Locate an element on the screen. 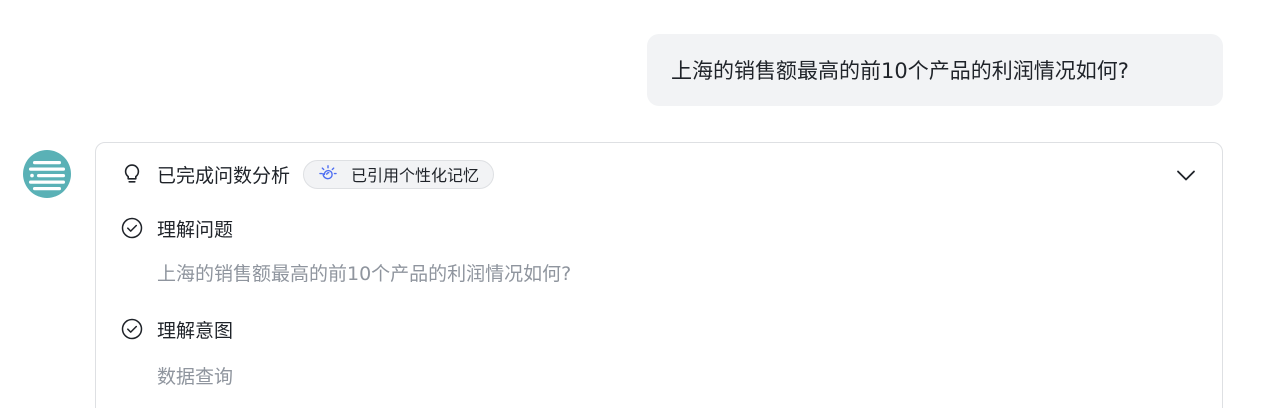 Image resolution: width=1266 pixels, height=408 pixels. step-understand-intent: 理解意图 is located at coordinates (176, 329).